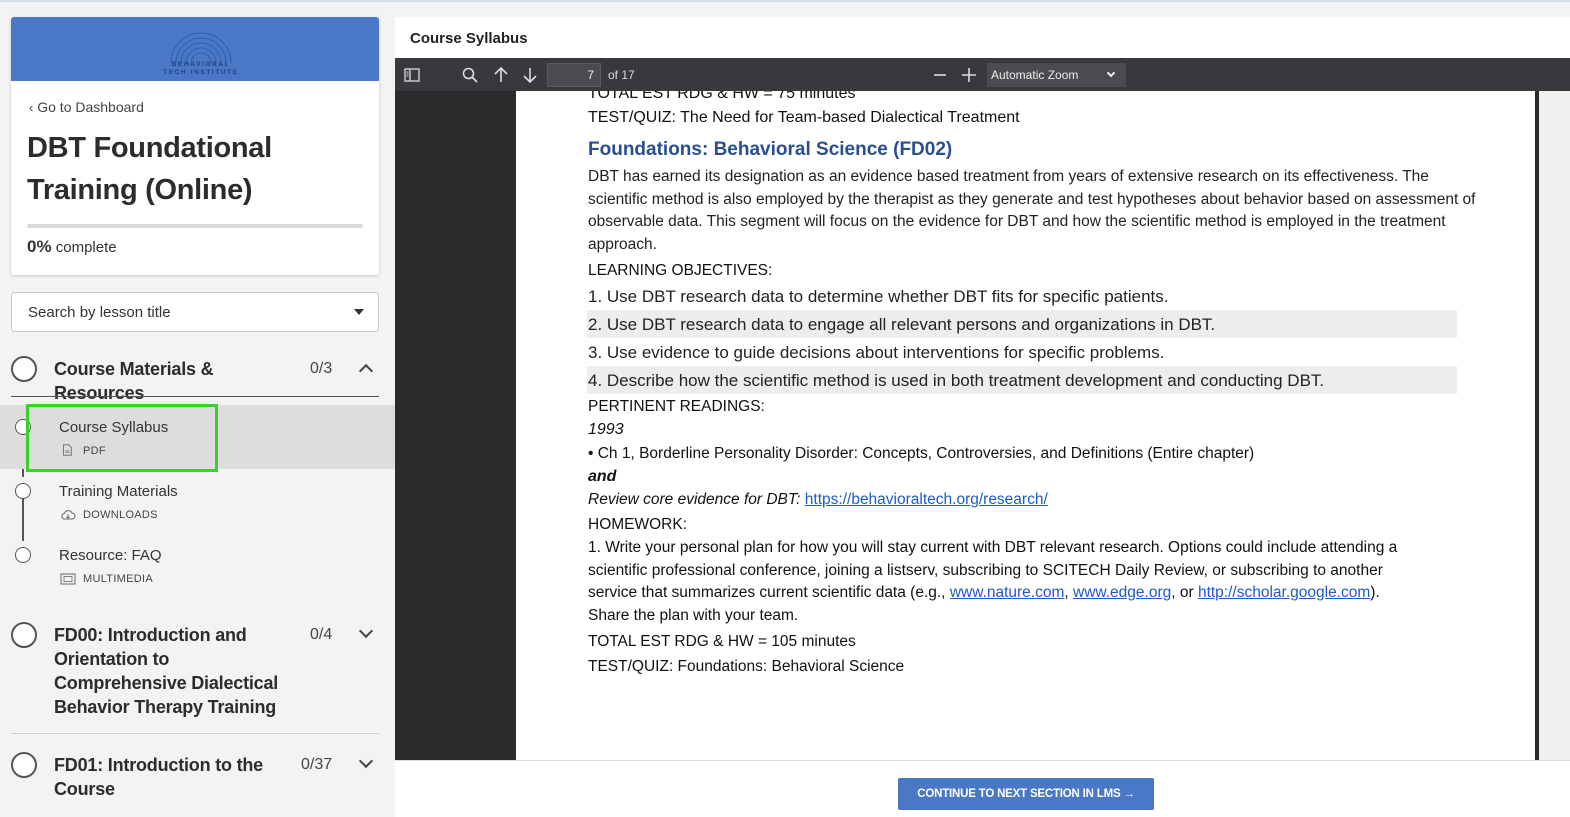 This screenshot has height=817, width=1570. Describe the element at coordinates (770, 149) in the screenshot. I see `section-heading: Foundations: Behavioral Science (FD02)` at that location.